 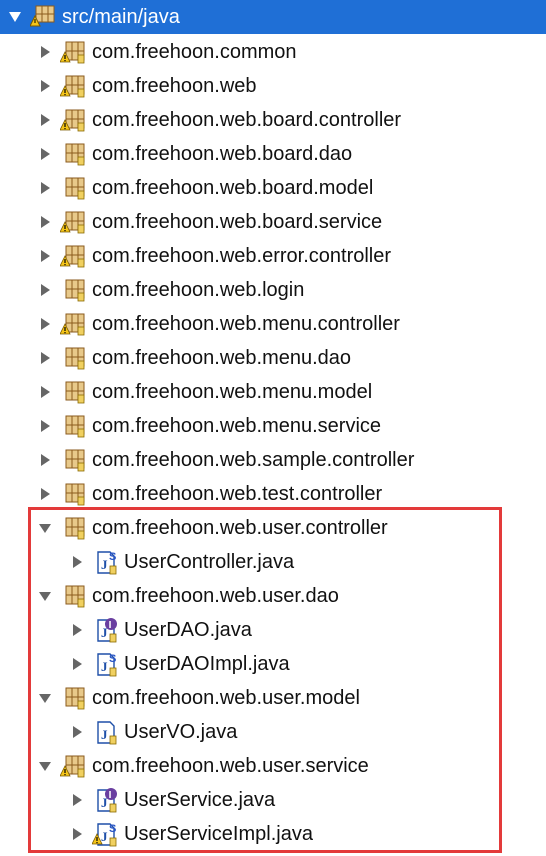 I want to click on java-file-row: J I UserService.java, so click(x=273, y=800).